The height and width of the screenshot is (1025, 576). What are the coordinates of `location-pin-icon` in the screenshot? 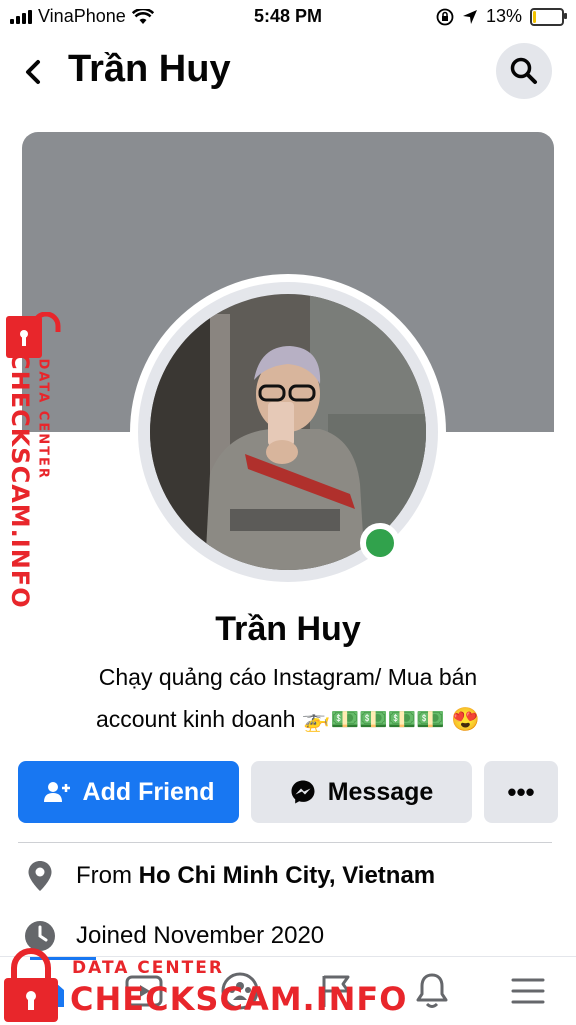 It's located at (40, 876).